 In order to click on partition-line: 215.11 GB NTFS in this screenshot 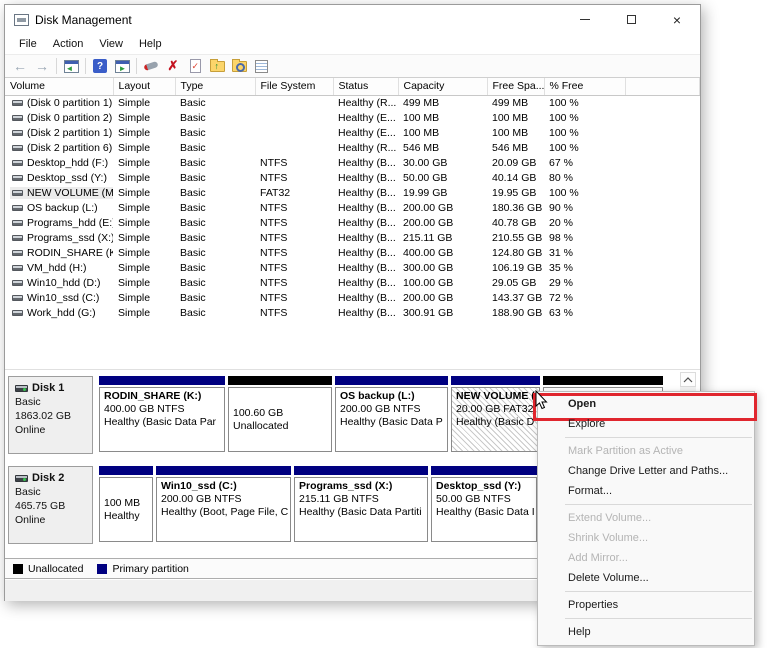, I will do `click(339, 499)`.